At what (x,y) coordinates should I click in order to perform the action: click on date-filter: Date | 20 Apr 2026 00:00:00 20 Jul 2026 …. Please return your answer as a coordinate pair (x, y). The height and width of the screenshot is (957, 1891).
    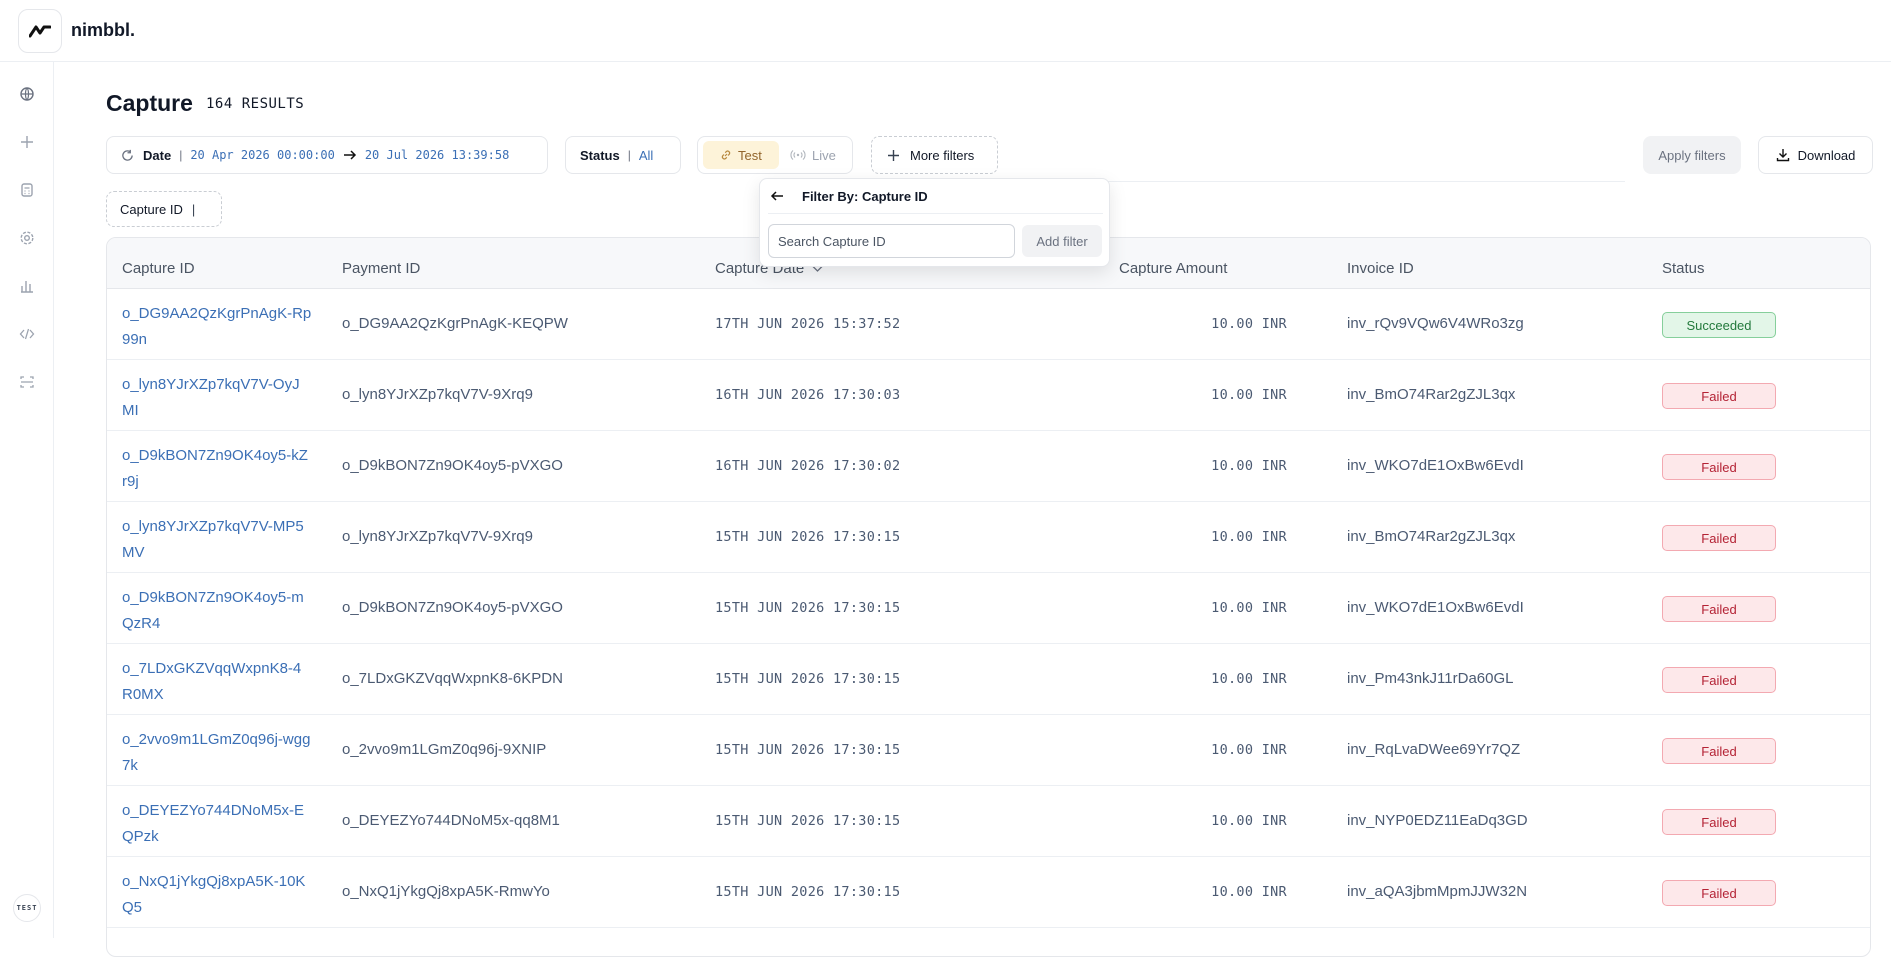
    Looking at the image, I should click on (327, 155).